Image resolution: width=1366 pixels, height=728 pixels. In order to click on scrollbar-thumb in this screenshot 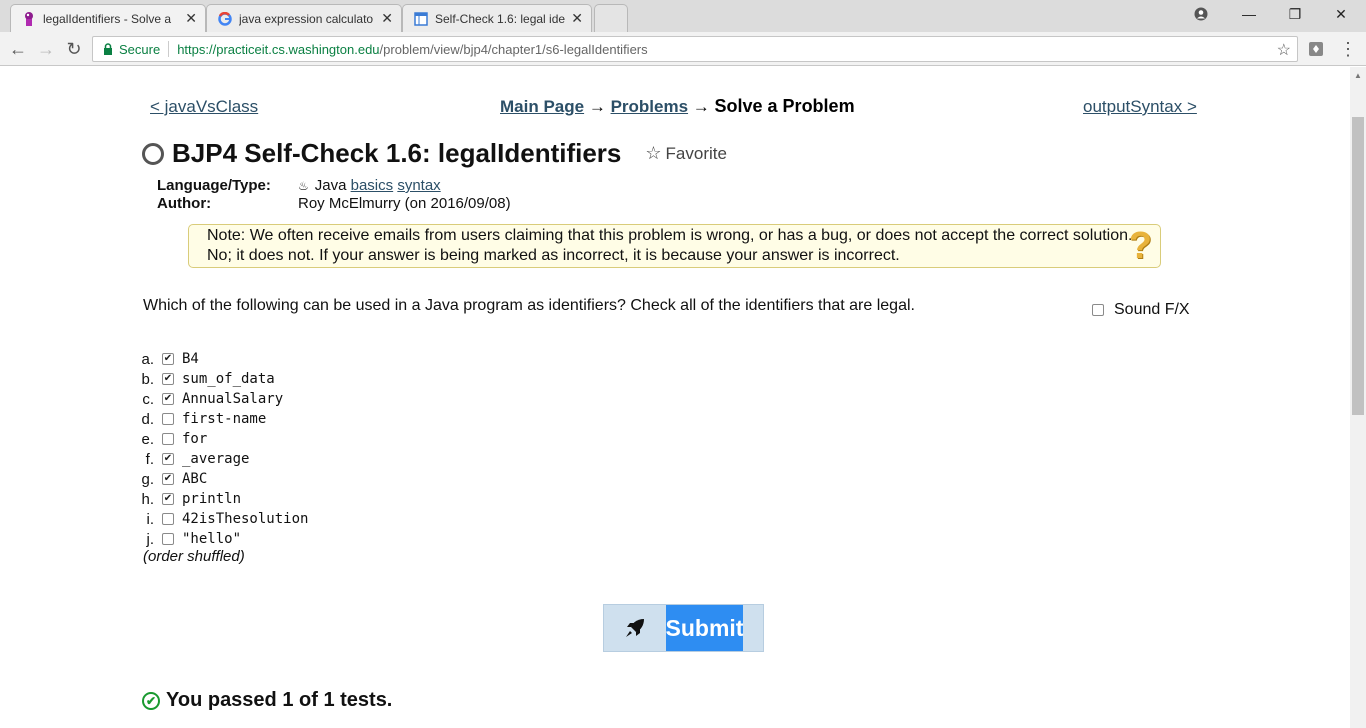, I will do `click(1358, 266)`.